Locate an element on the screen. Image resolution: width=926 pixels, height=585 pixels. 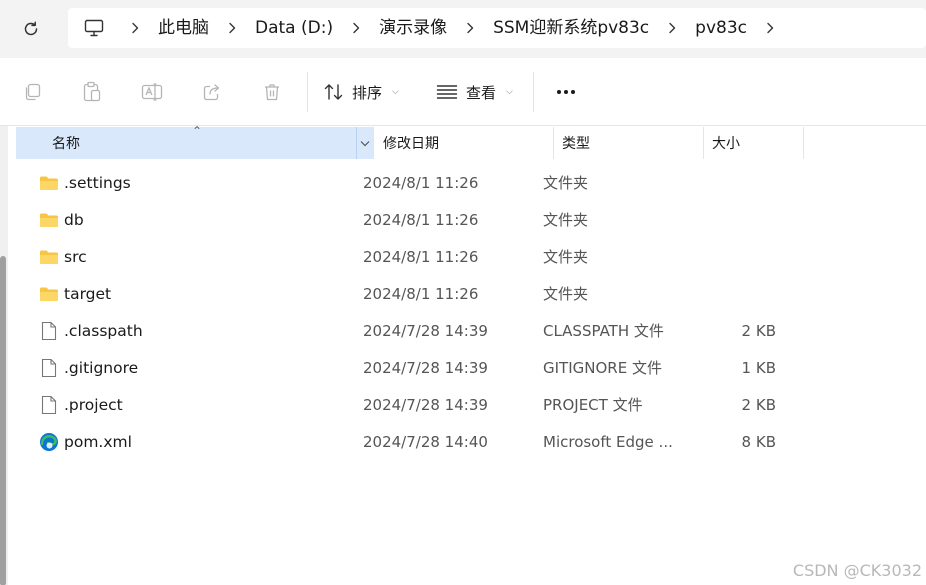
share-icon is located at coordinates (211, 92).